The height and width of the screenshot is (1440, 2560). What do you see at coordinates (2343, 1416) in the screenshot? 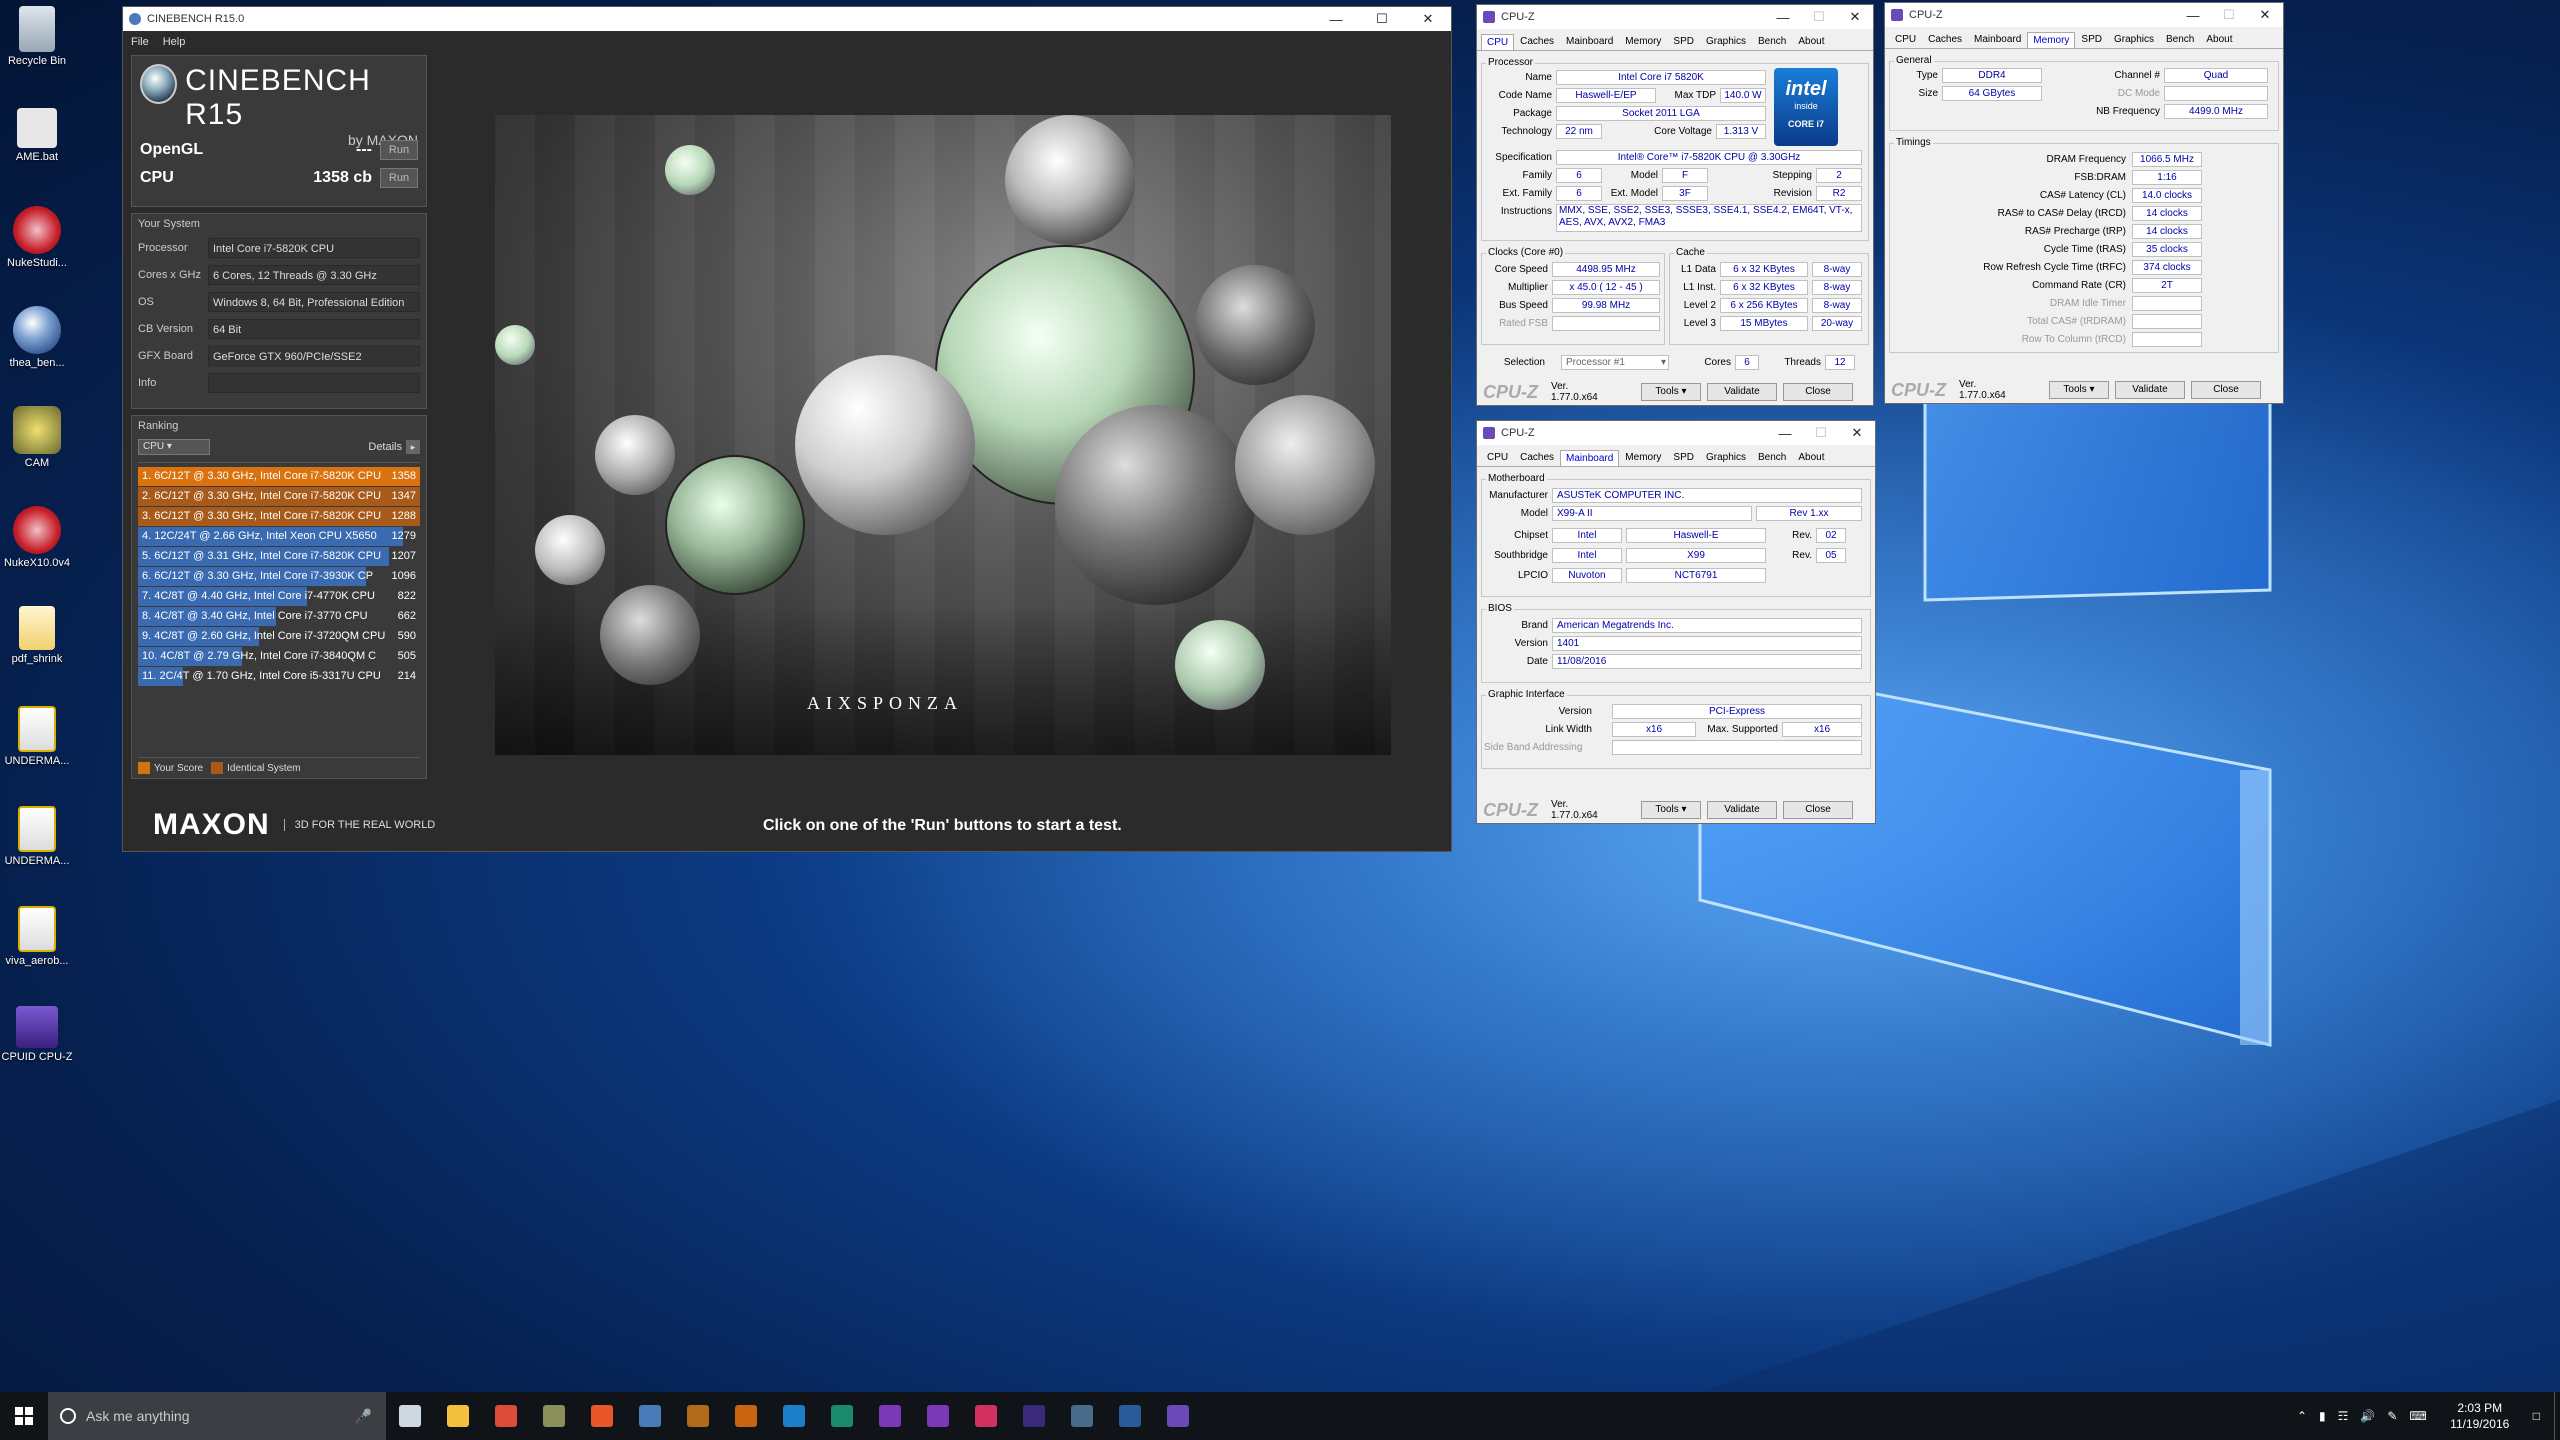
I see `network-icon: ☶` at bounding box center [2343, 1416].